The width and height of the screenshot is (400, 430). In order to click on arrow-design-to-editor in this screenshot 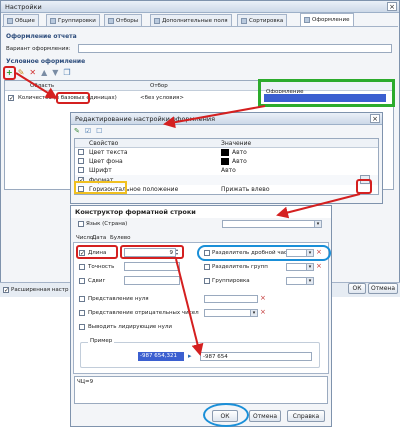, I will do `click(214, 117)`.